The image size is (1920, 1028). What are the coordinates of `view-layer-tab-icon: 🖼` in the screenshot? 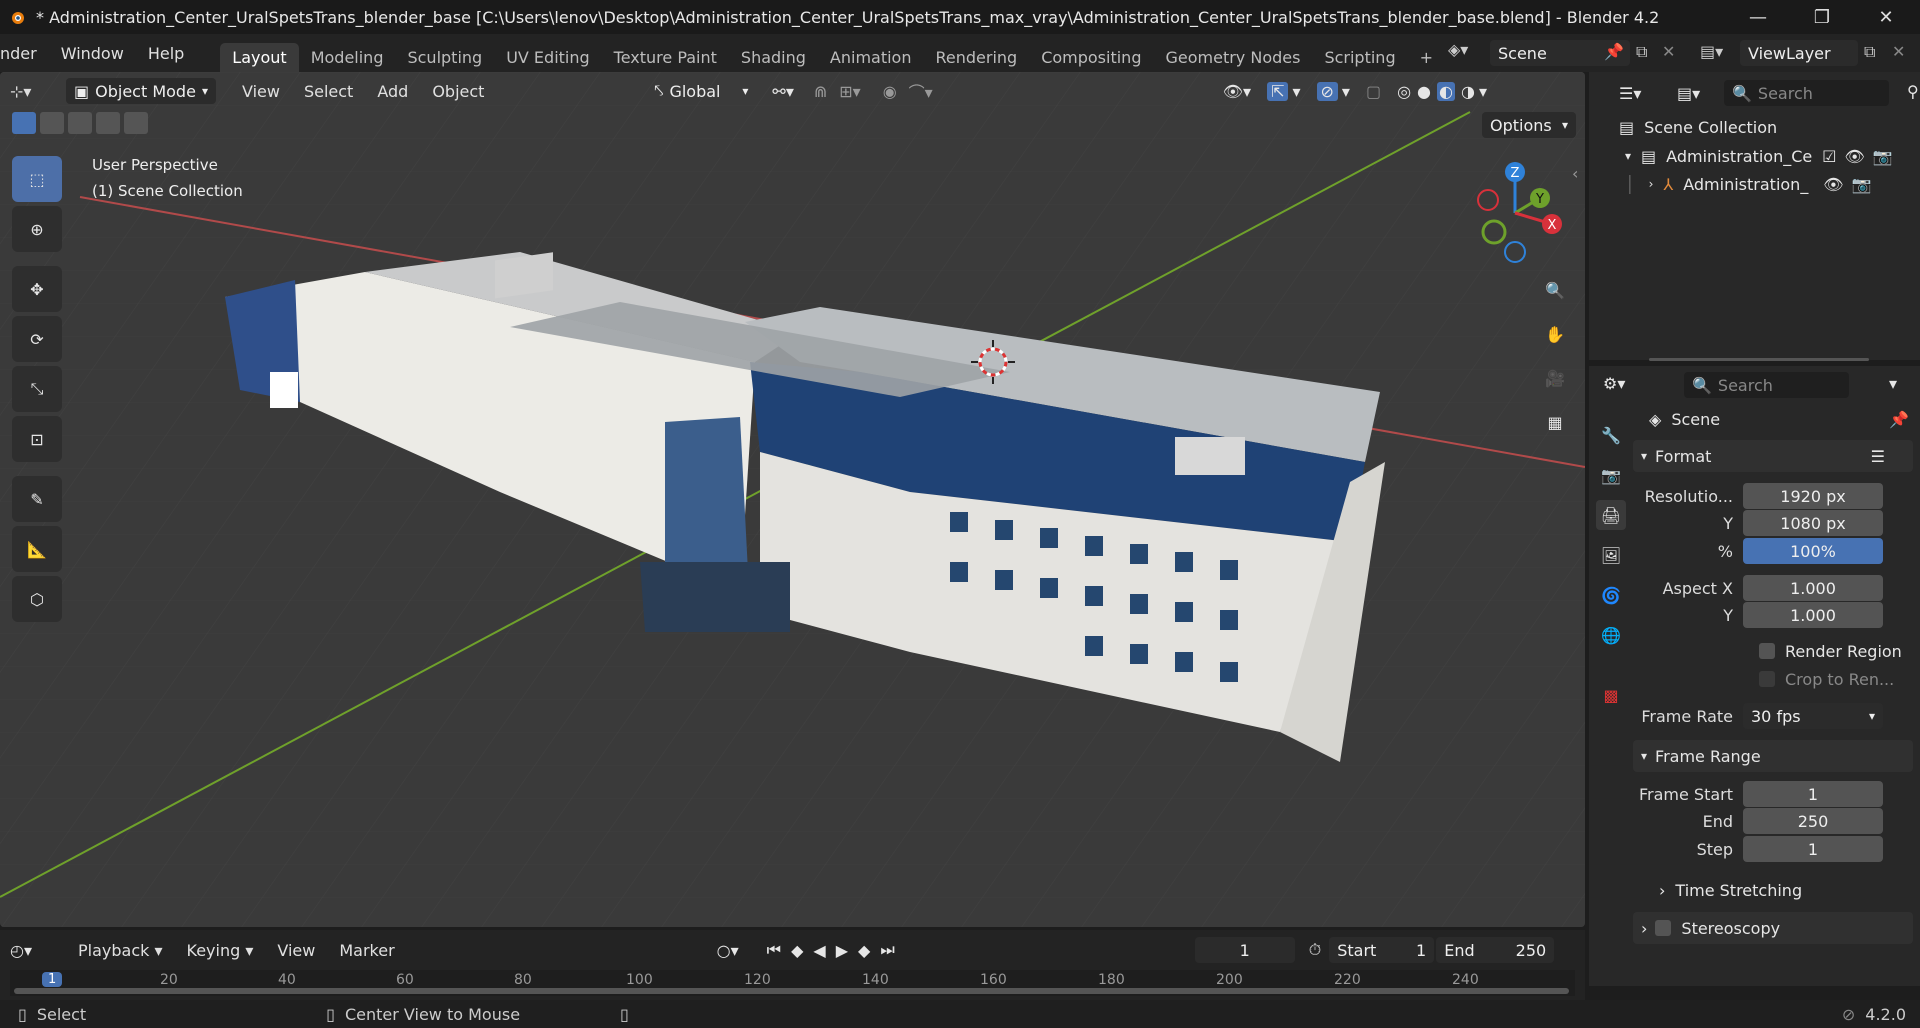 It's located at (1611, 555).